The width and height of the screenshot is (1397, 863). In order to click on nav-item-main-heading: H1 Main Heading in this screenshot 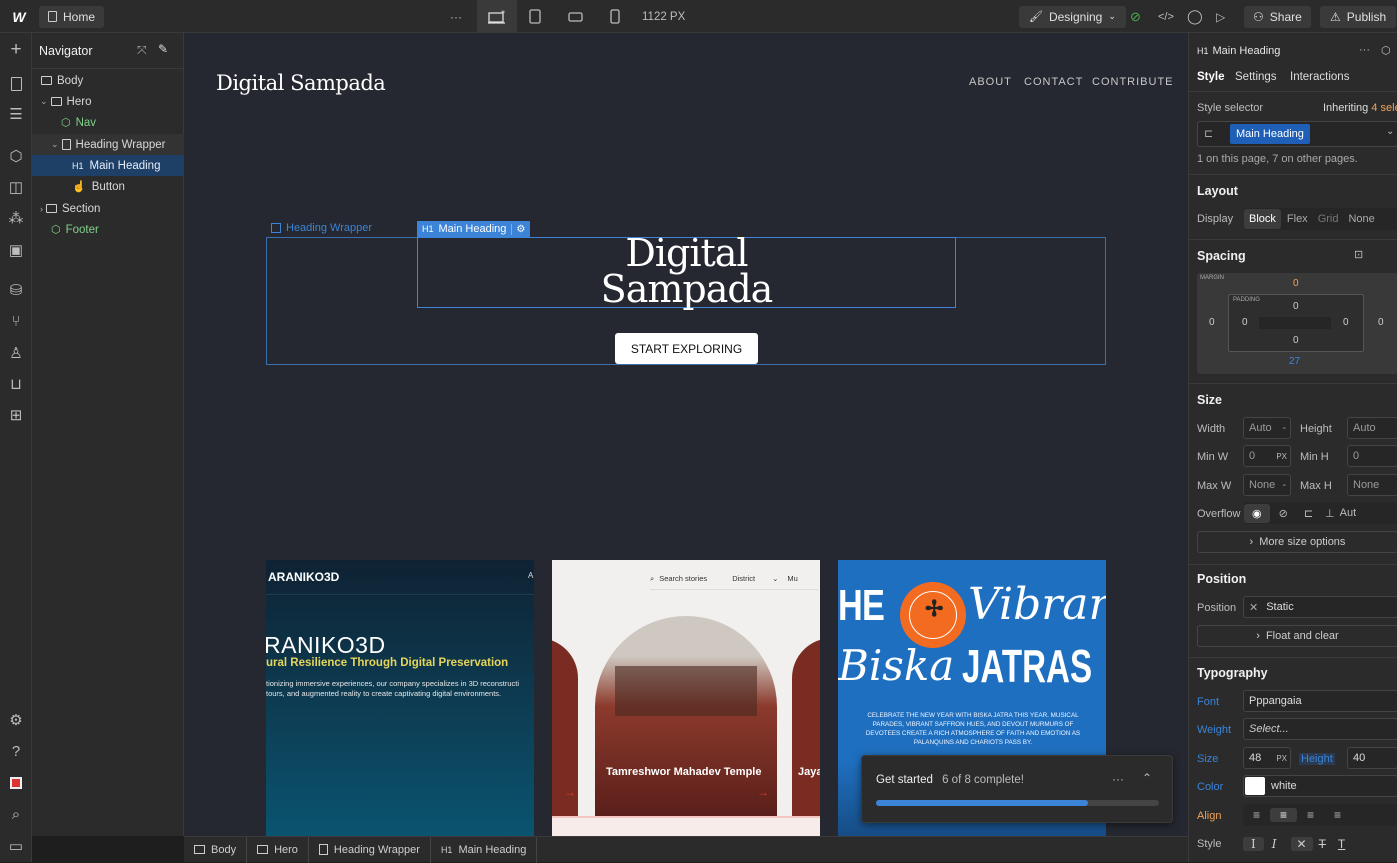, I will do `click(108, 165)`.